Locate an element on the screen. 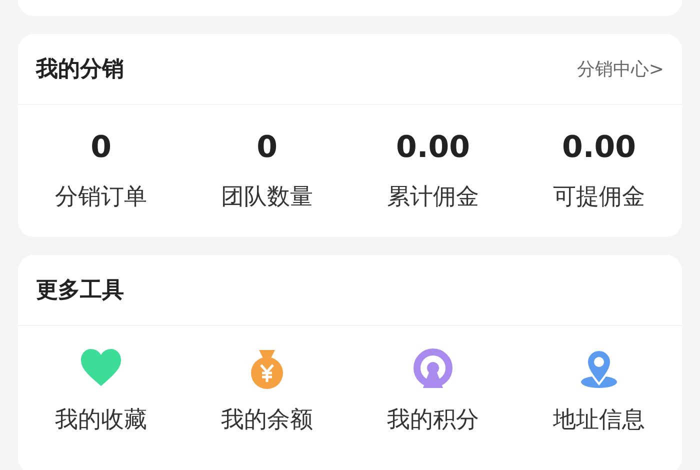 The height and width of the screenshot is (470, 700). section-title: 更多工具 is located at coordinates (80, 291).